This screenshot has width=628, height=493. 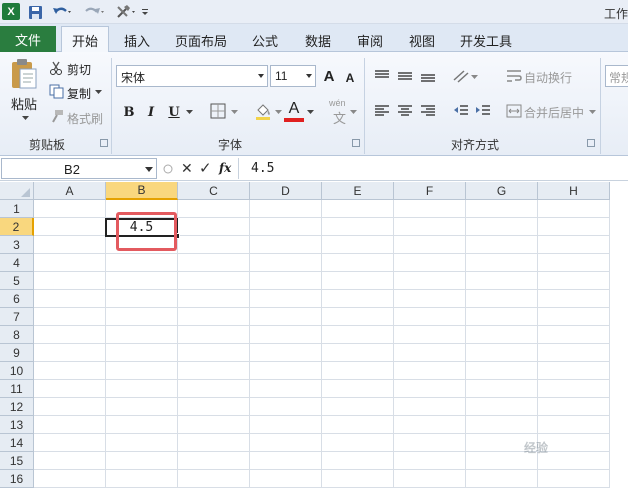 I want to click on cell-a15, so click(x=70, y=461).